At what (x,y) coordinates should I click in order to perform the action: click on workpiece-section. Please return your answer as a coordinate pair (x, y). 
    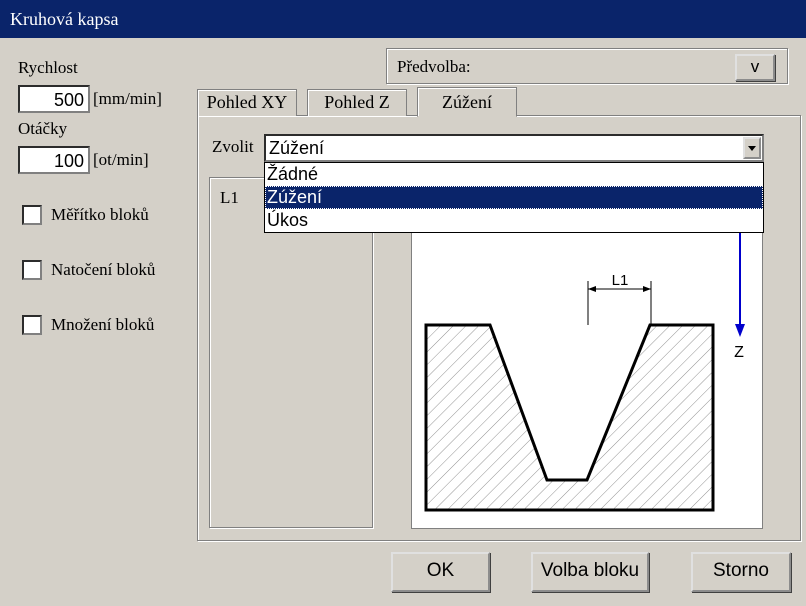
    Looking at the image, I should click on (569, 417).